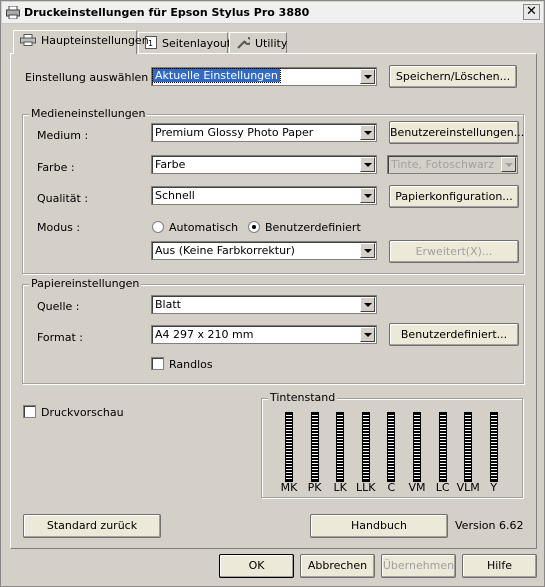 The width and height of the screenshot is (545, 587). I want to click on source-combo: Blatt, so click(264, 304).